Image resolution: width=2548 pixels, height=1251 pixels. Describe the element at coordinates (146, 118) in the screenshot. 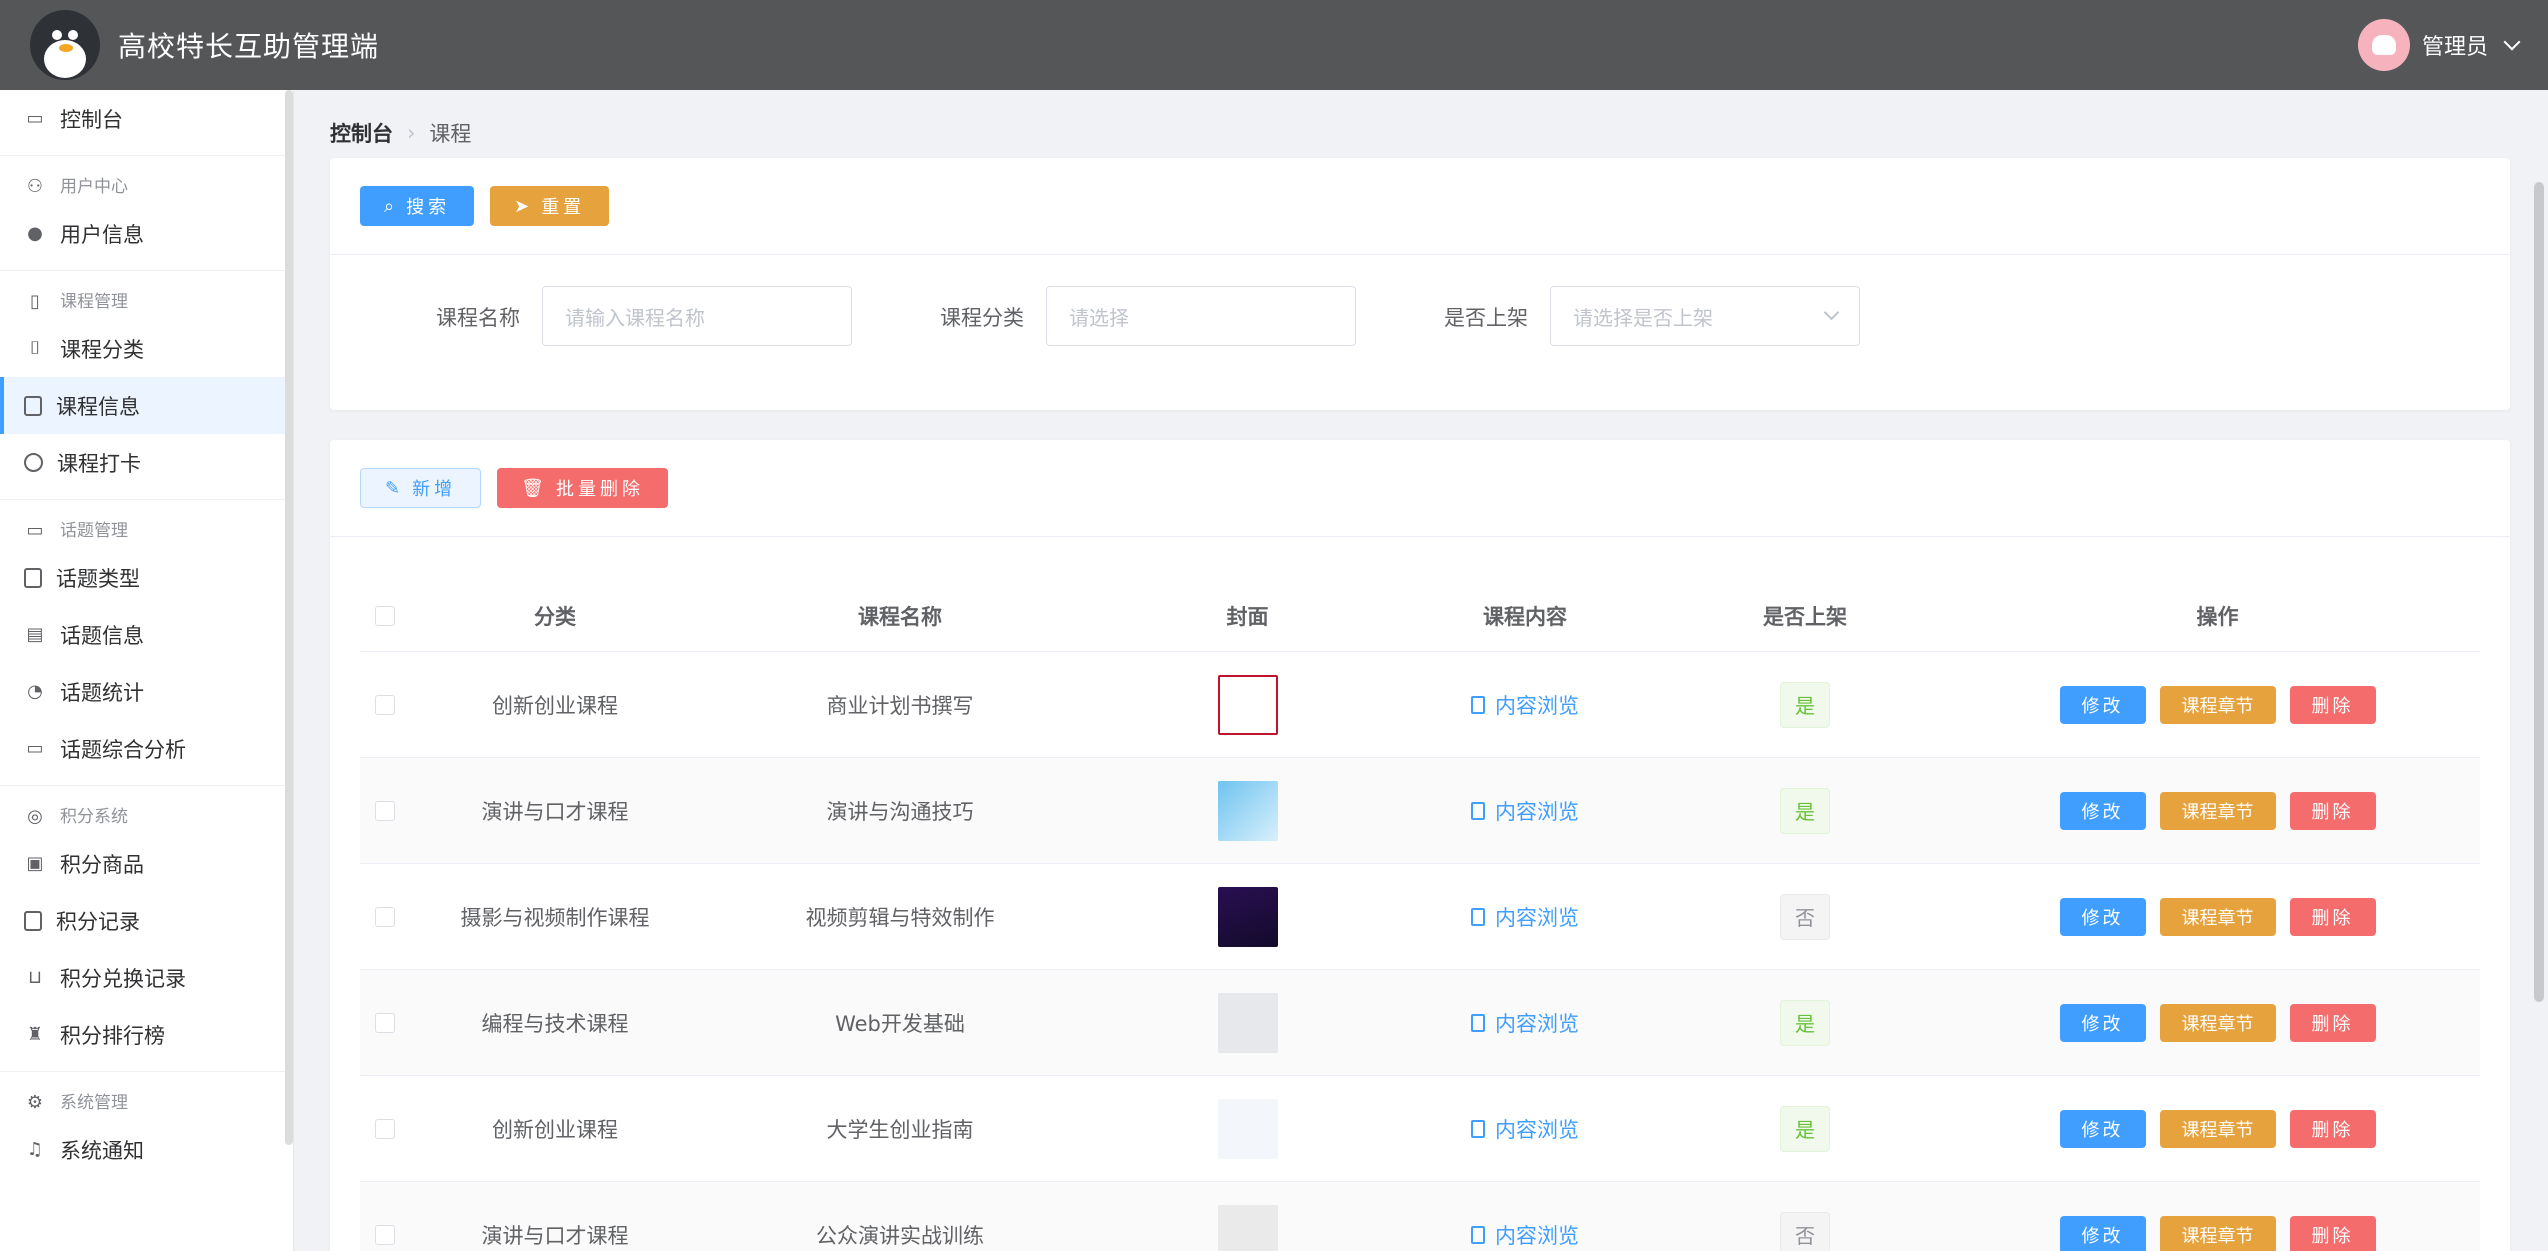

I see `sidebar-item-dashboard: ▭ 控制台` at that location.